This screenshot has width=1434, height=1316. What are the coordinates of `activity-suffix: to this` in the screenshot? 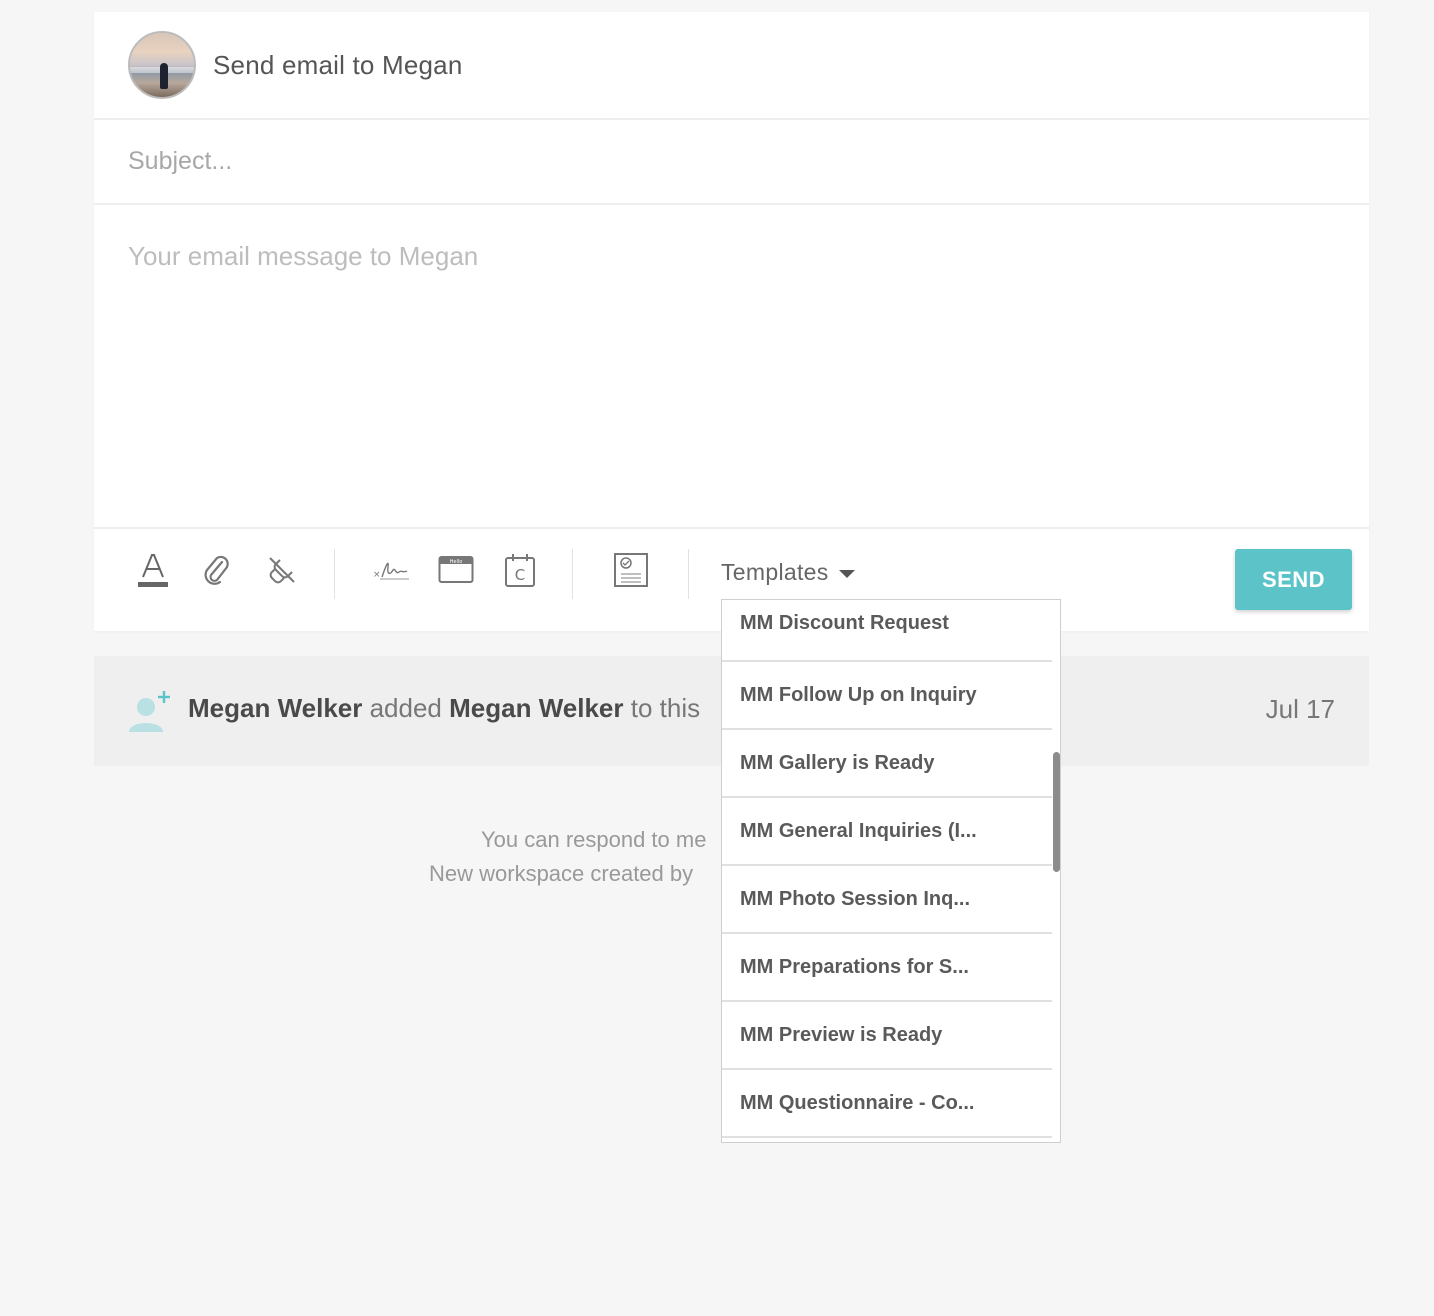 It's located at (665, 708).